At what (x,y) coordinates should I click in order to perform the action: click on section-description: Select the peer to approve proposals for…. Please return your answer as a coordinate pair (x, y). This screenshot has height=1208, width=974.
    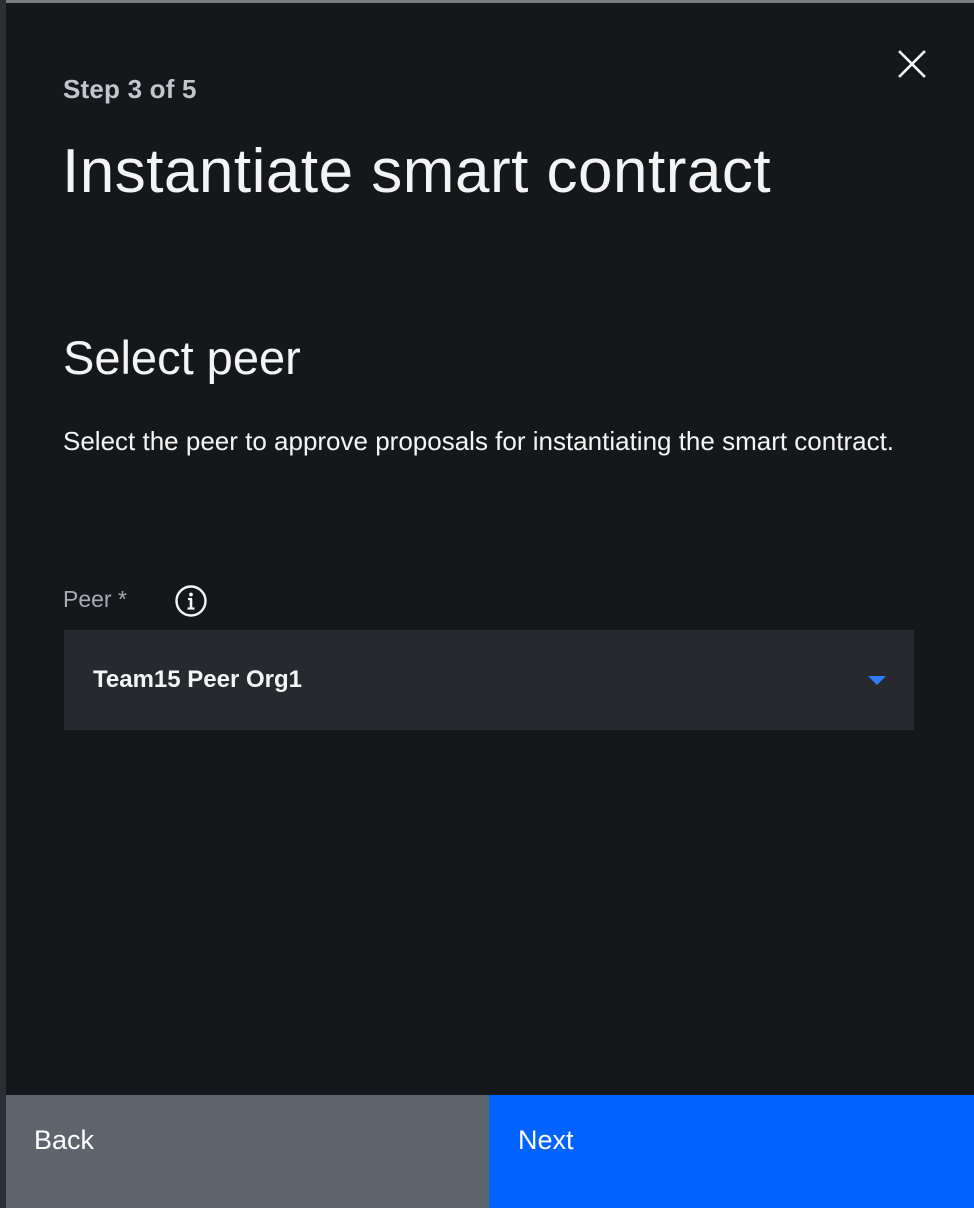
    Looking at the image, I should click on (479, 441).